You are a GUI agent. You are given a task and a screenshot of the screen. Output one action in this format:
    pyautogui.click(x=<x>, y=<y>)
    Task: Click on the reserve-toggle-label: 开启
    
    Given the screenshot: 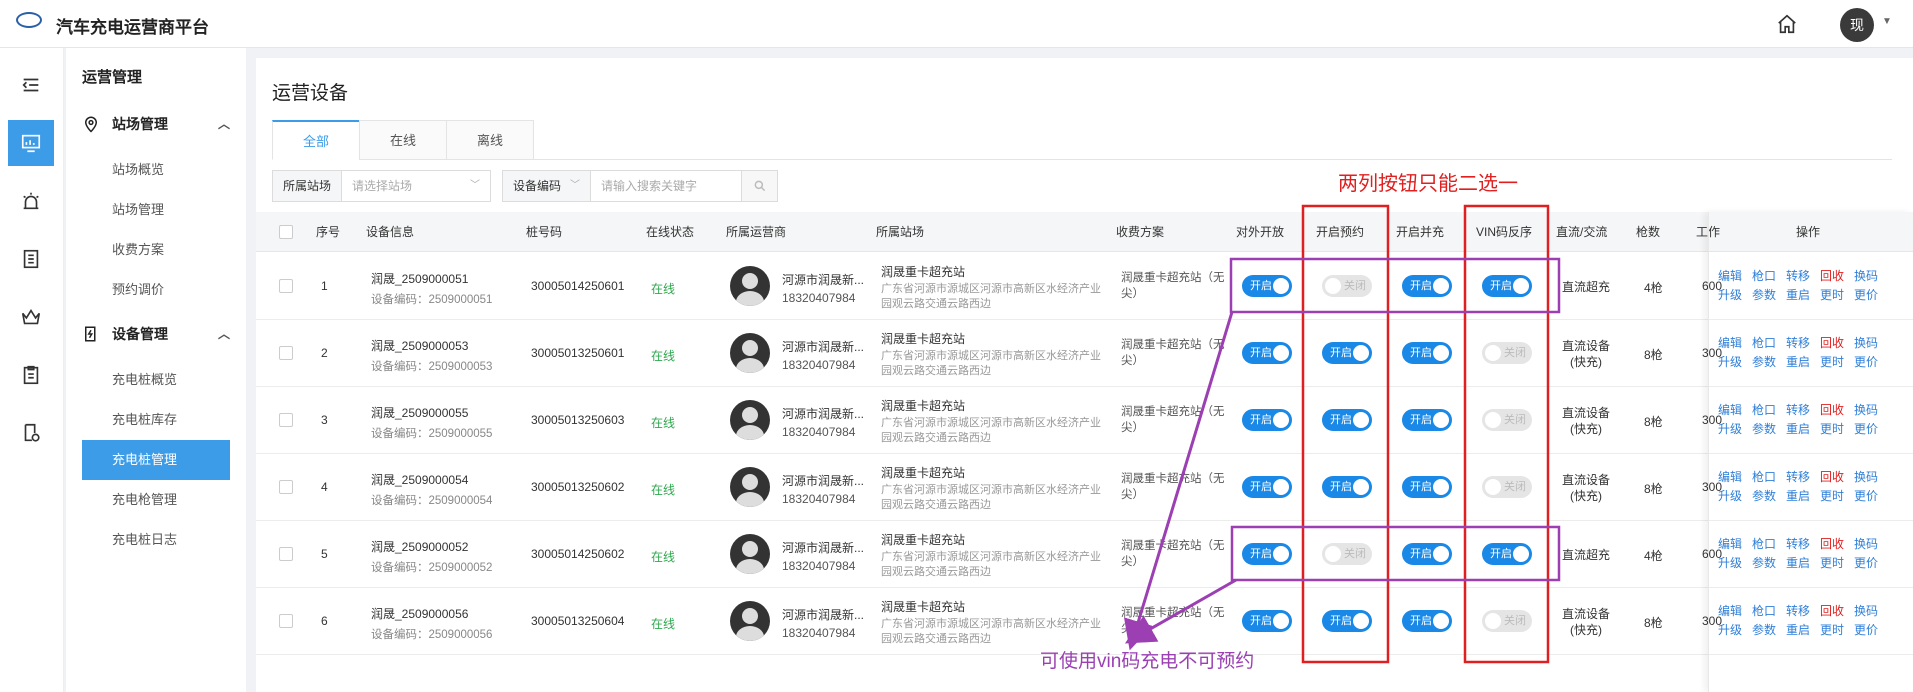 What is the action you would take?
    pyautogui.click(x=1341, y=487)
    